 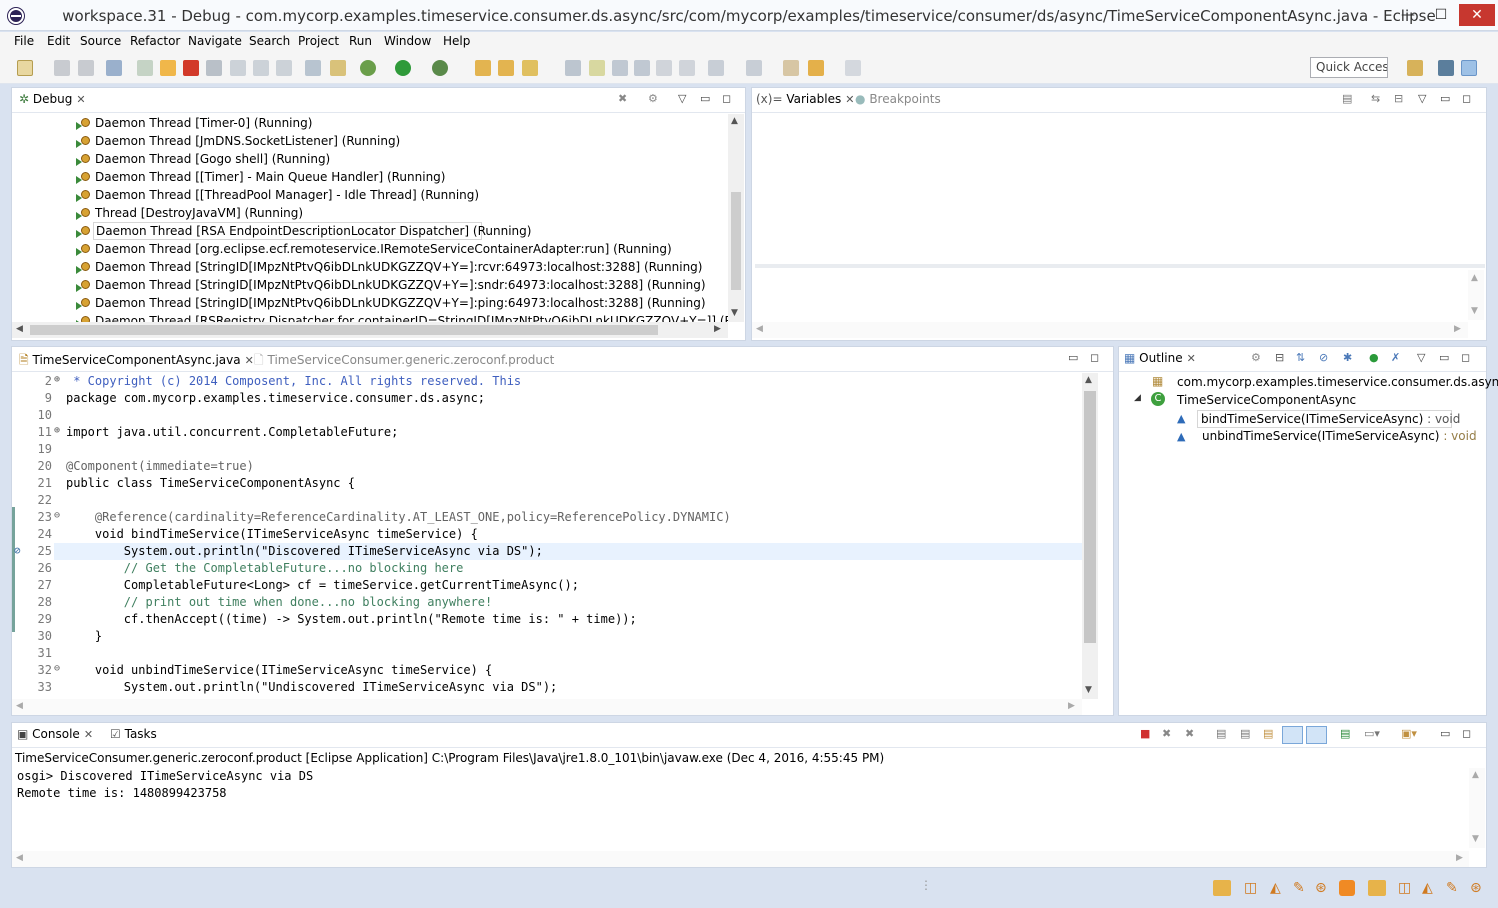 I want to click on hide-fields-icon: ⊘, so click(x=1323, y=357).